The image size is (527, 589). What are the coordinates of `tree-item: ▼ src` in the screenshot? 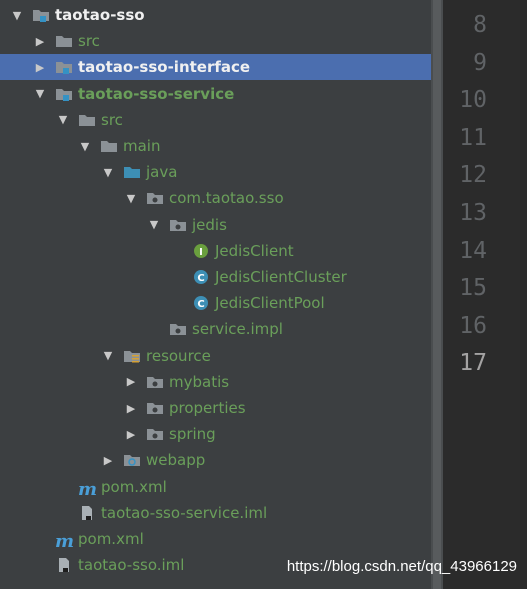 It's located at (215, 120).